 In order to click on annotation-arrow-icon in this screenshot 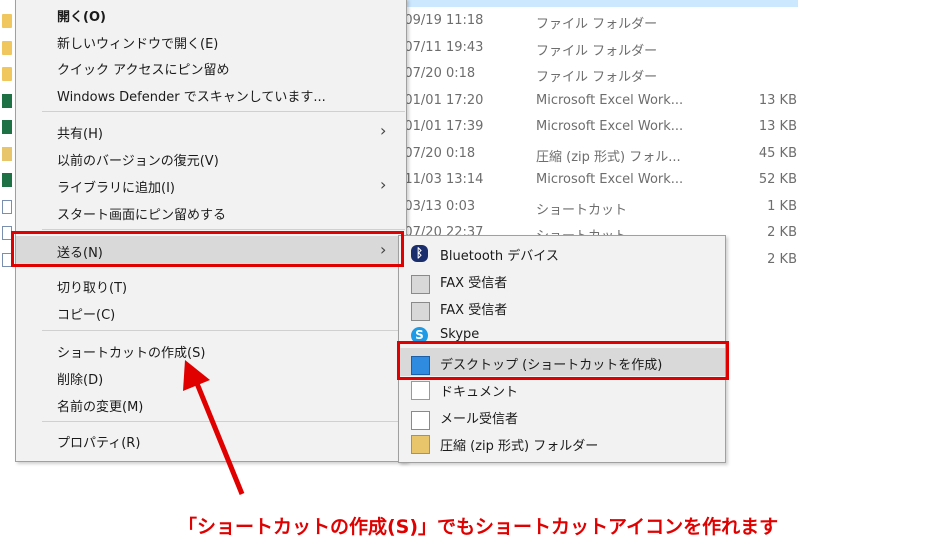, I will do `click(214, 427)`.